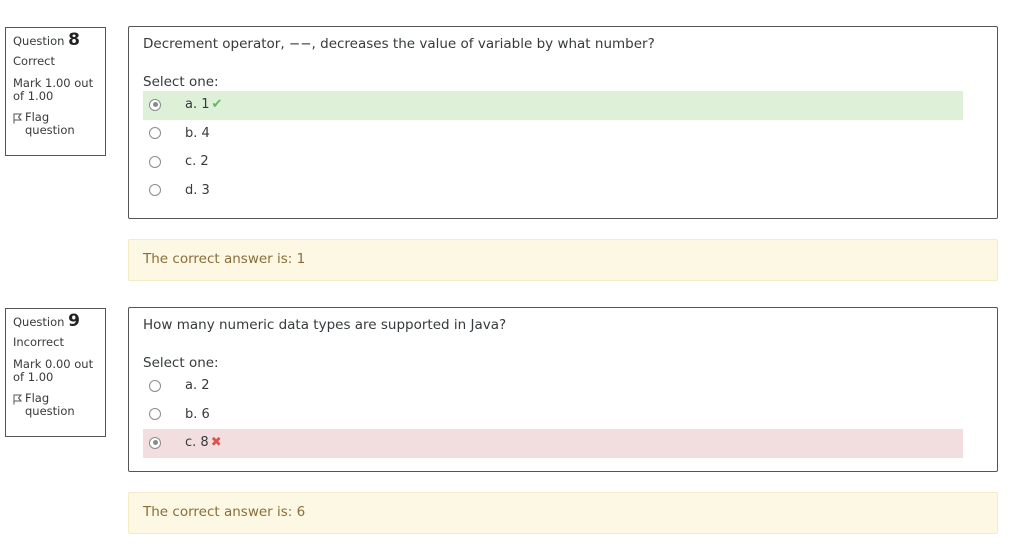  What do you see at coordinates (553, 162) in the screenshot?
I see `answer-option-c: c. 2` at bounding box center [553, 162].